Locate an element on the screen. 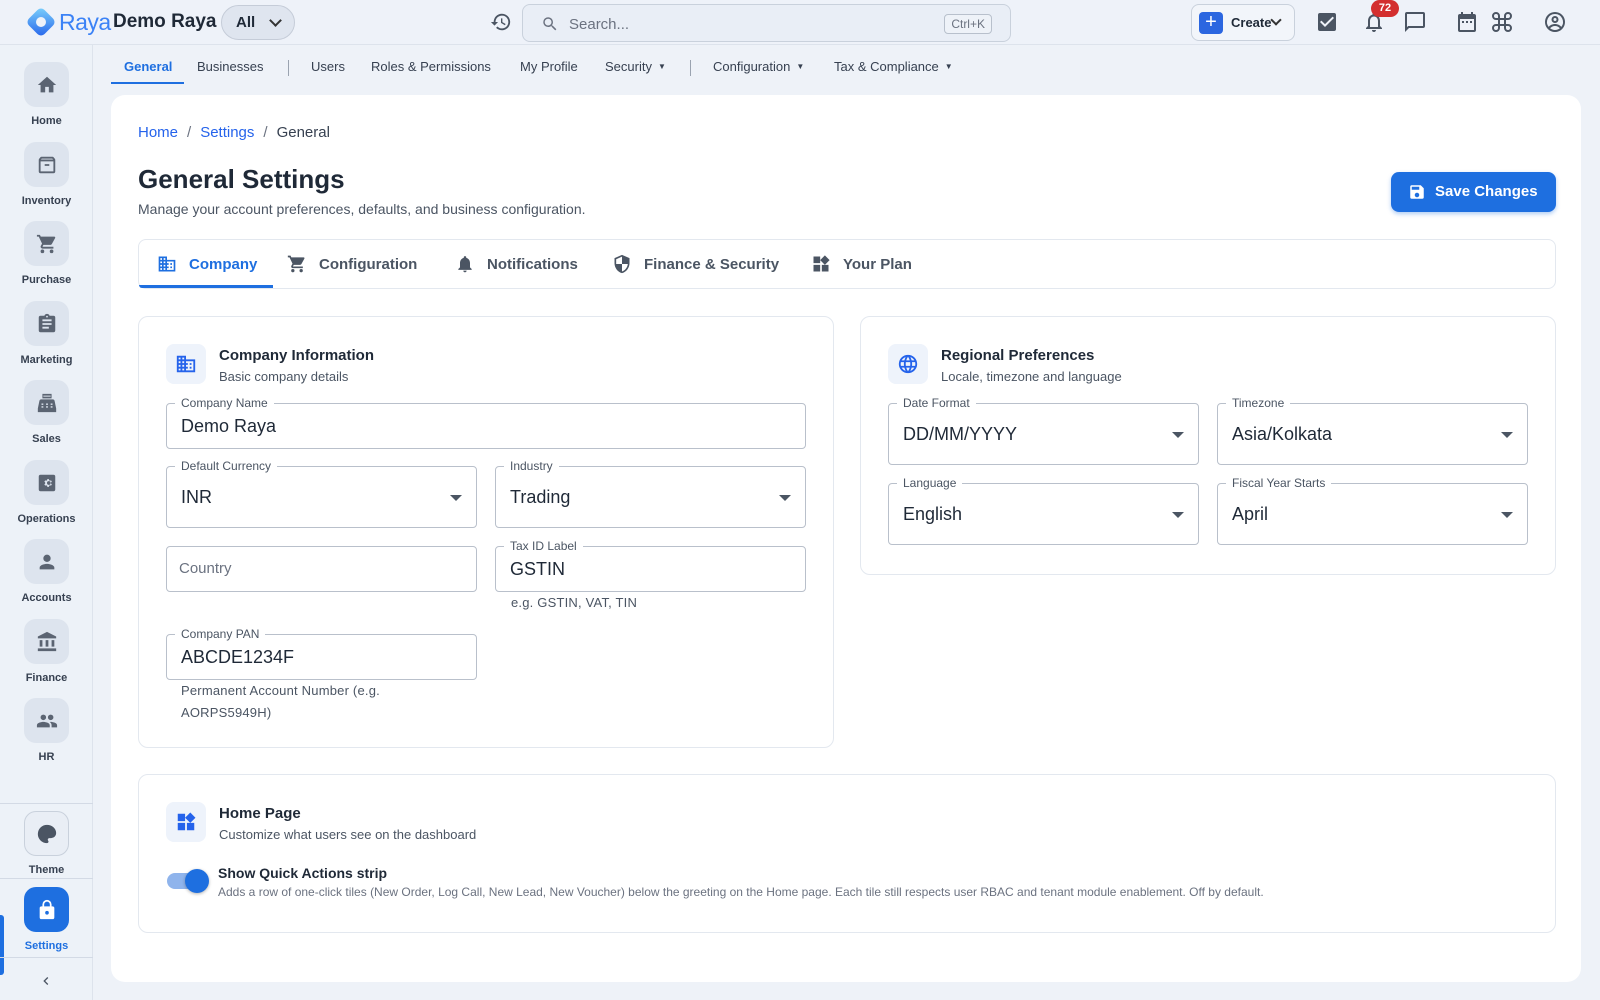 The height and width of the screenshot is (1000, 1600). chevron-left-icon is located at coordinates (46, 981).